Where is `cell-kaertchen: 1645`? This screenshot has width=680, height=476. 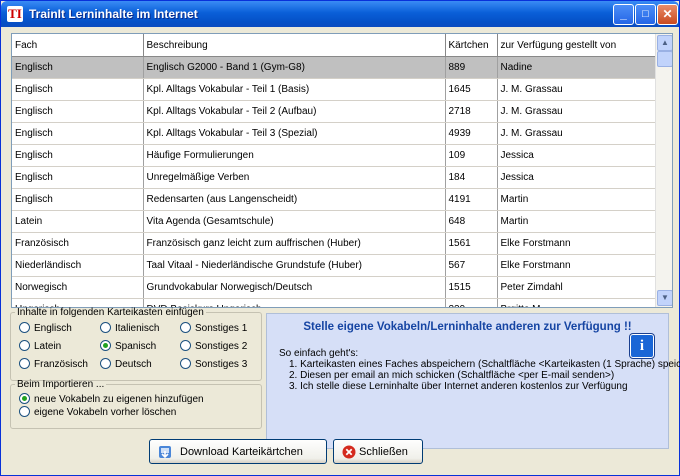
cell-kaertchen: 1645 is located at coordinates (471, 89).